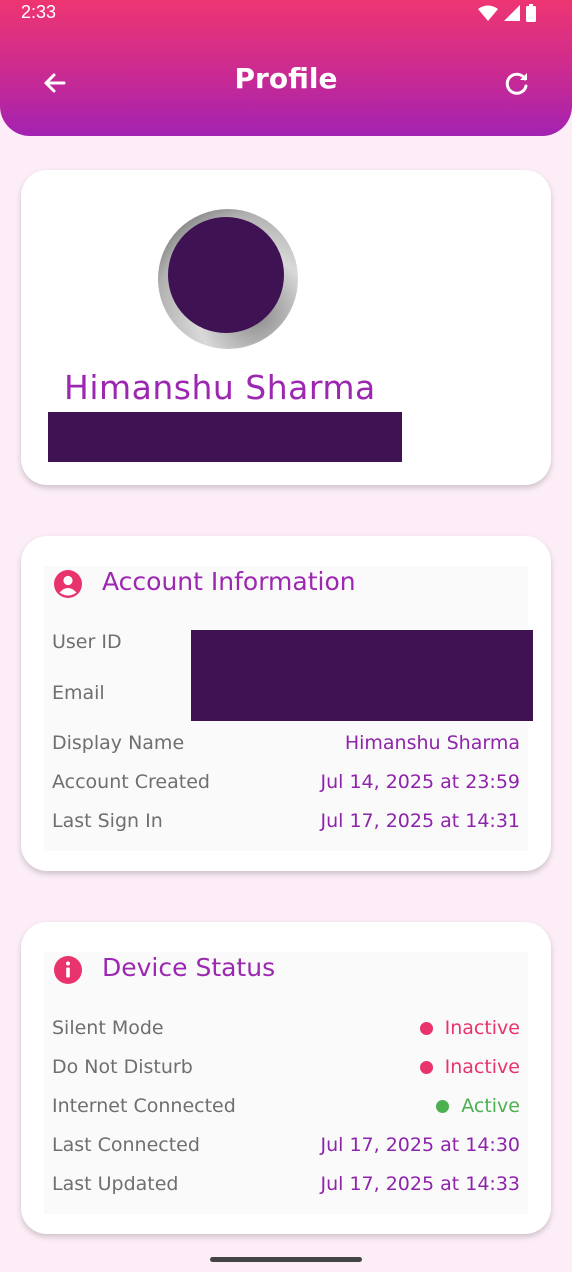 Image resolution: width=572 pixels, height=1272 pixels. What do you see at coordinates (286, 1184) in the screenshot?
I see `status-row-last-updated: Last Updated Jul 17, 2025 at 14:33` at bounding box center [286, 1184].